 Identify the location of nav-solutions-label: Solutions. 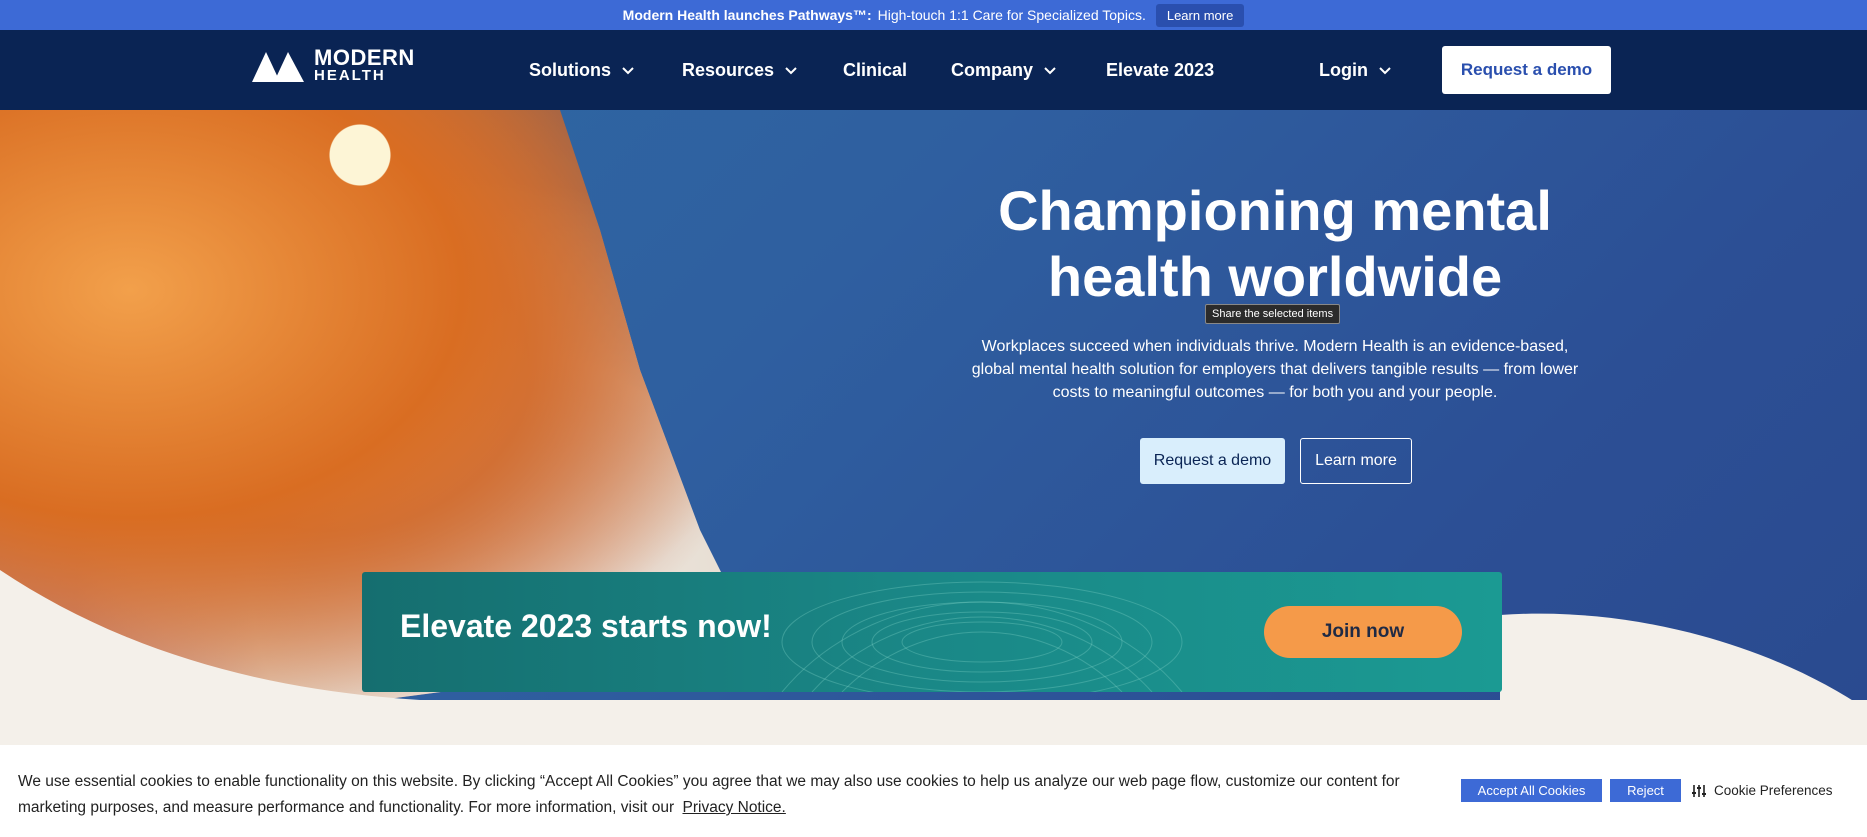
(570, 69).